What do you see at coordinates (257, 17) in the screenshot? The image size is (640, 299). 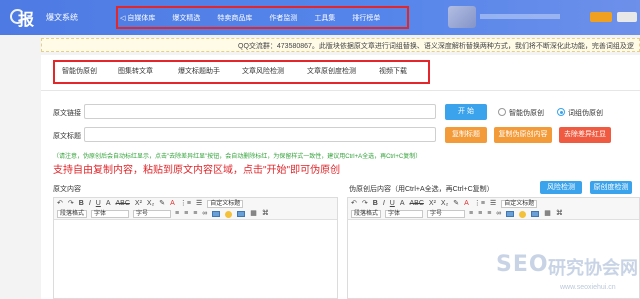 I see `main-nav: ◁ 自媒体库 爆文精选 特卖商品库 作者监测 工具集 排行榜单` at bounding box center [257, 17].